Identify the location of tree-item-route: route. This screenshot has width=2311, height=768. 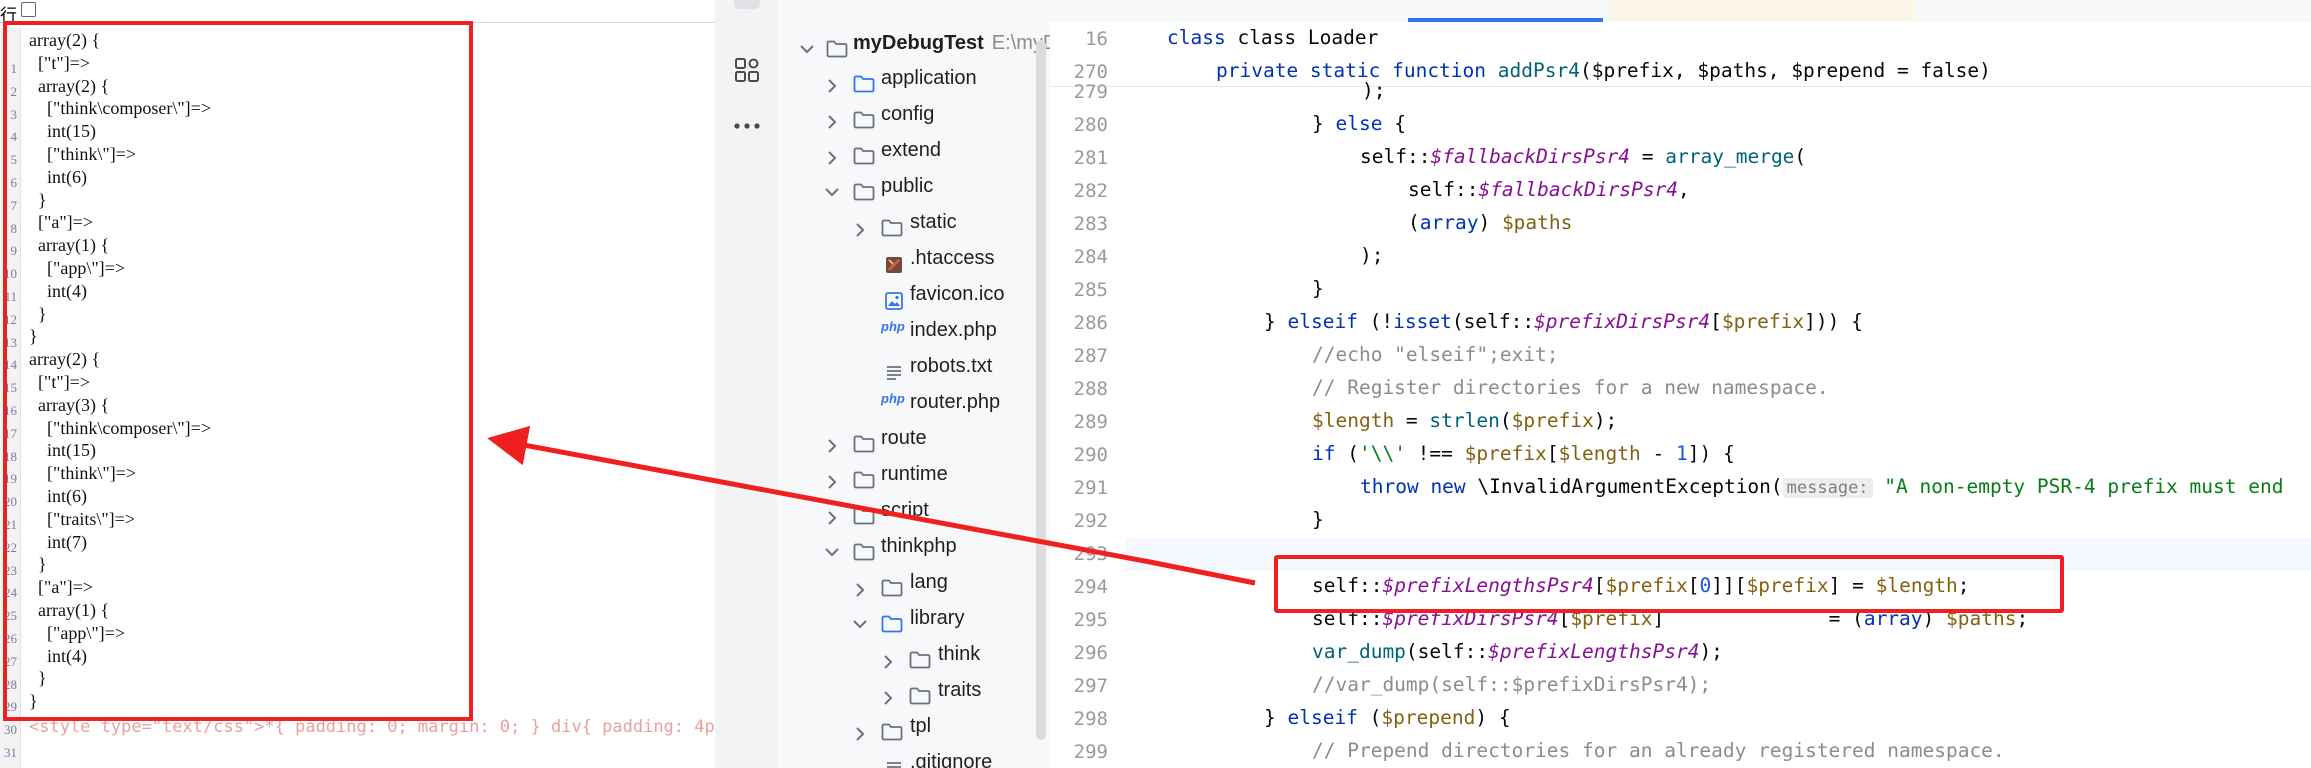
(913, 444).